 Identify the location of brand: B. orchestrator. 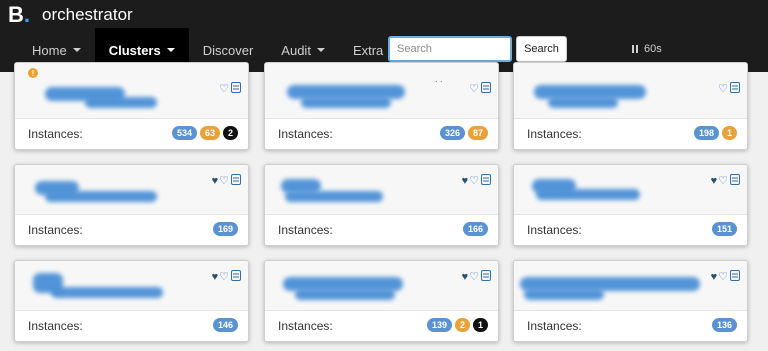
(70, 15).